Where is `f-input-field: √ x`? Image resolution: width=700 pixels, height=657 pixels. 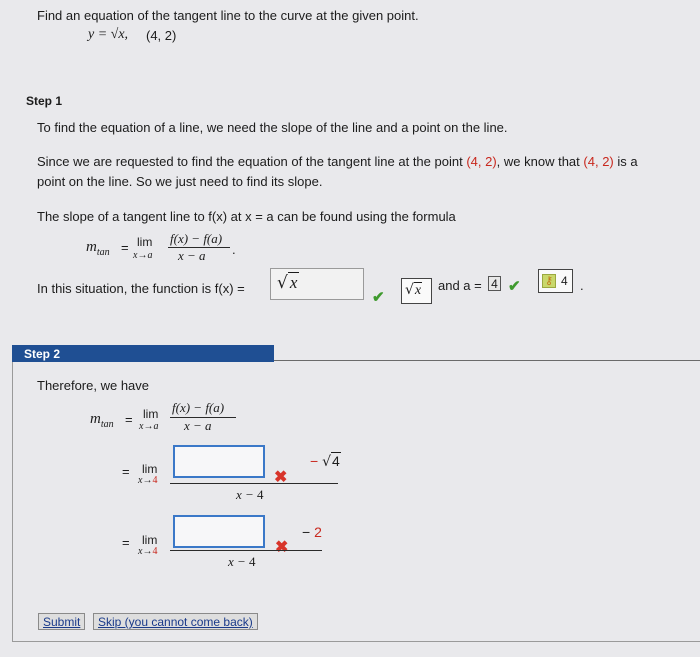
f-input-field: √ x is located at coordinates (317, 284).